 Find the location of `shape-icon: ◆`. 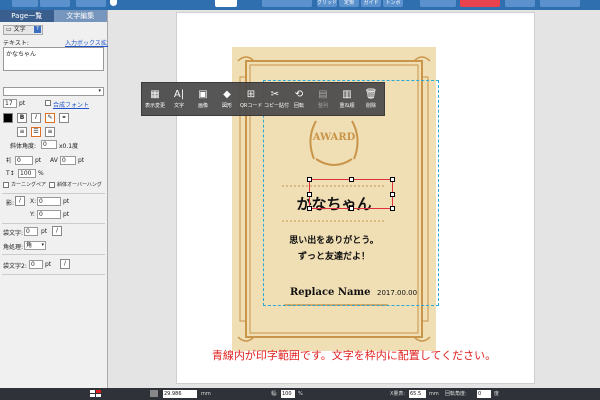

shape-icon: ◆ is located at coordinates (227, 94).